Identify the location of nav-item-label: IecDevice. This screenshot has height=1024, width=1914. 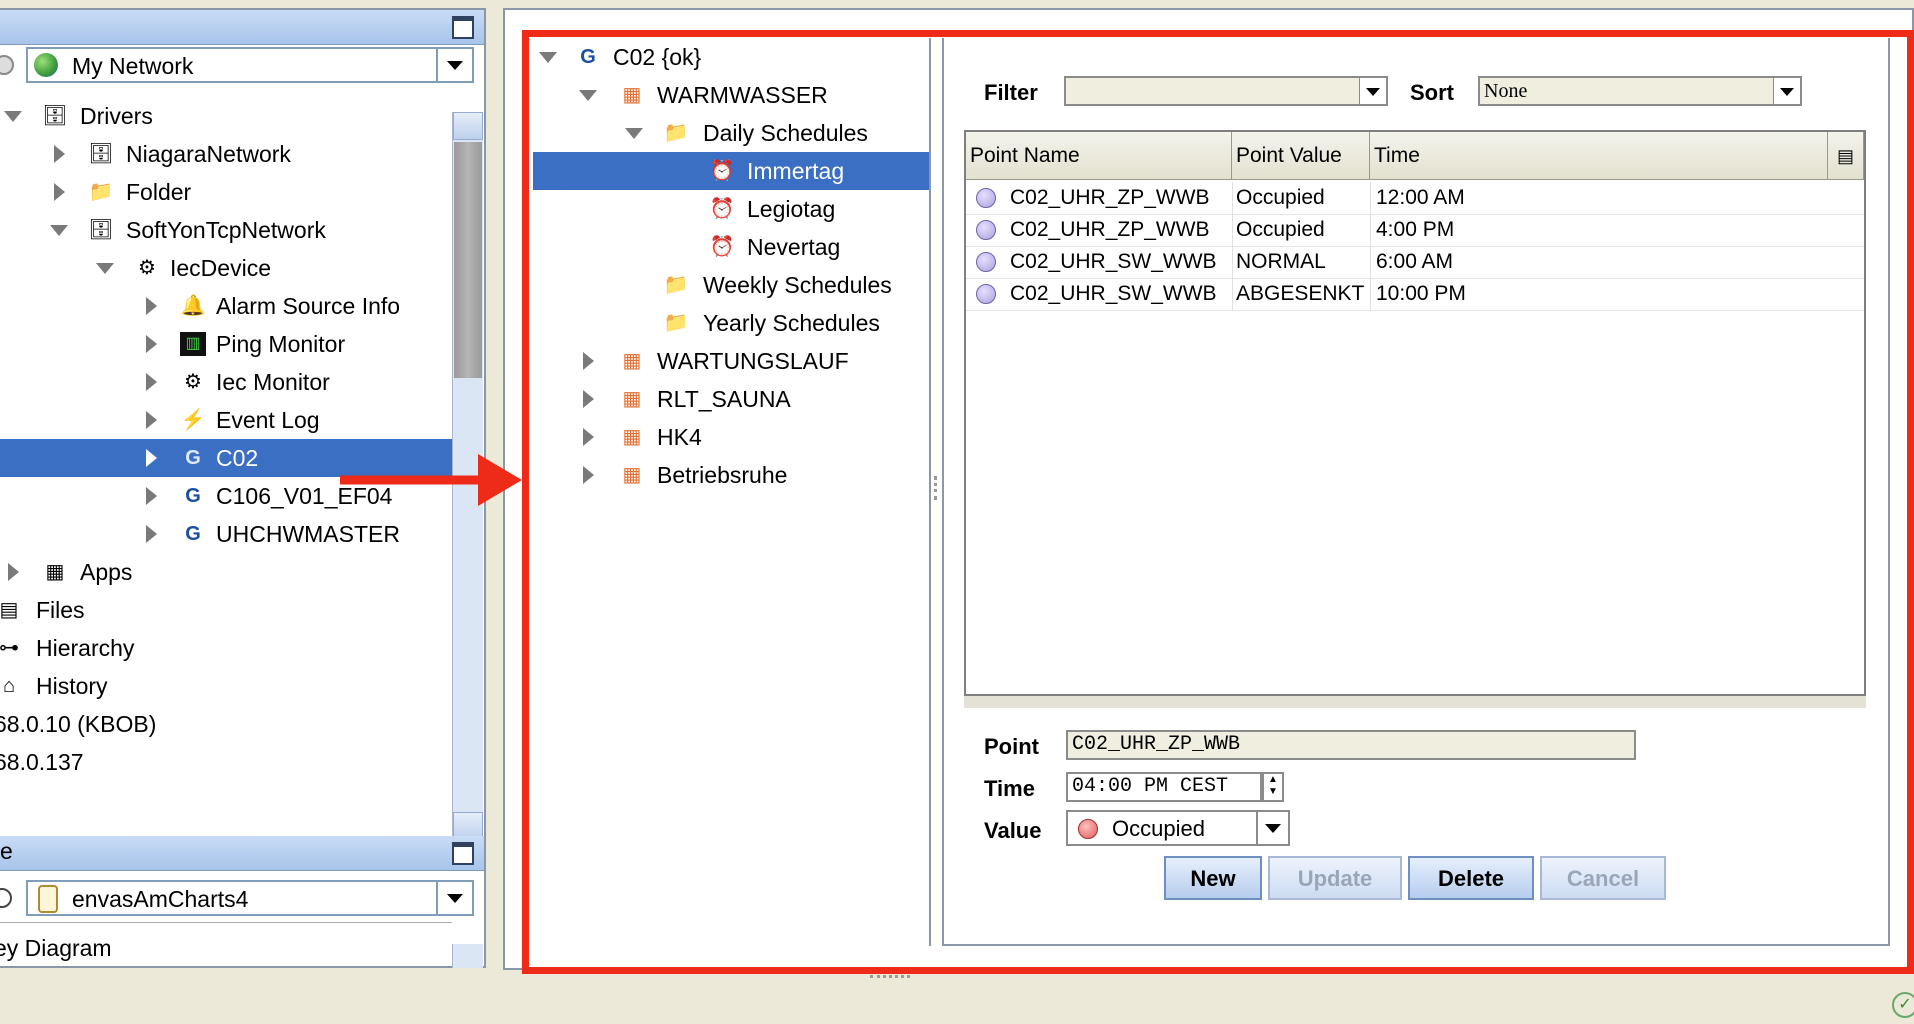
(220, 268).